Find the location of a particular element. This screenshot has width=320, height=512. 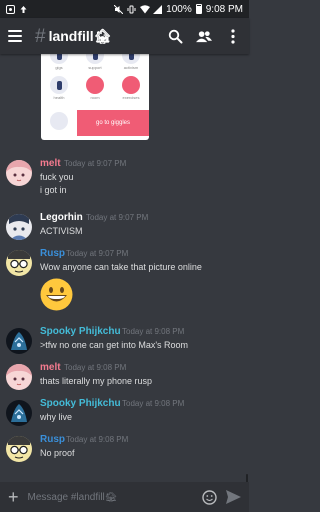

lock-icon is located at coordinates (95, 85).